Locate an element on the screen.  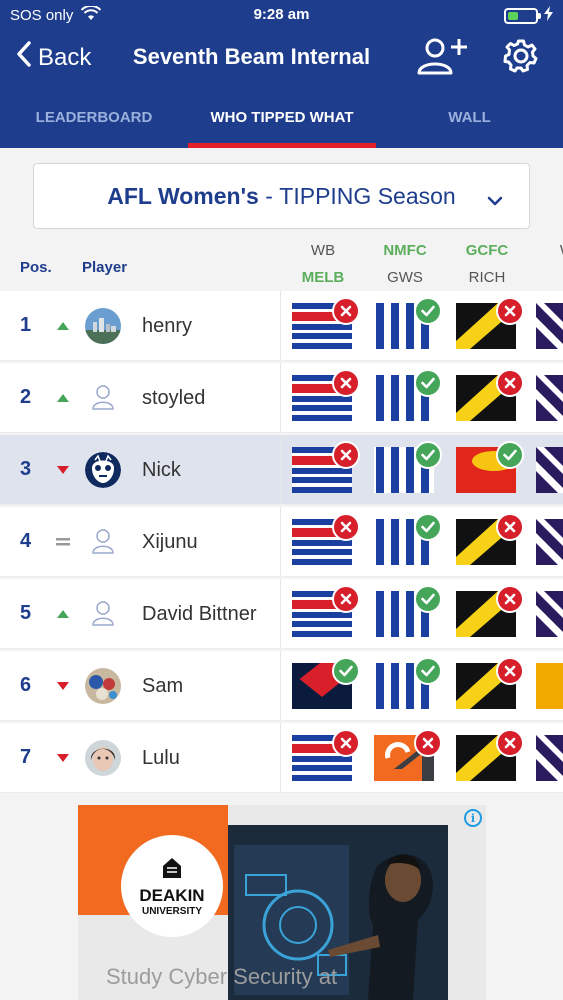
movement-same-icon is located at coordinates (63, 542).